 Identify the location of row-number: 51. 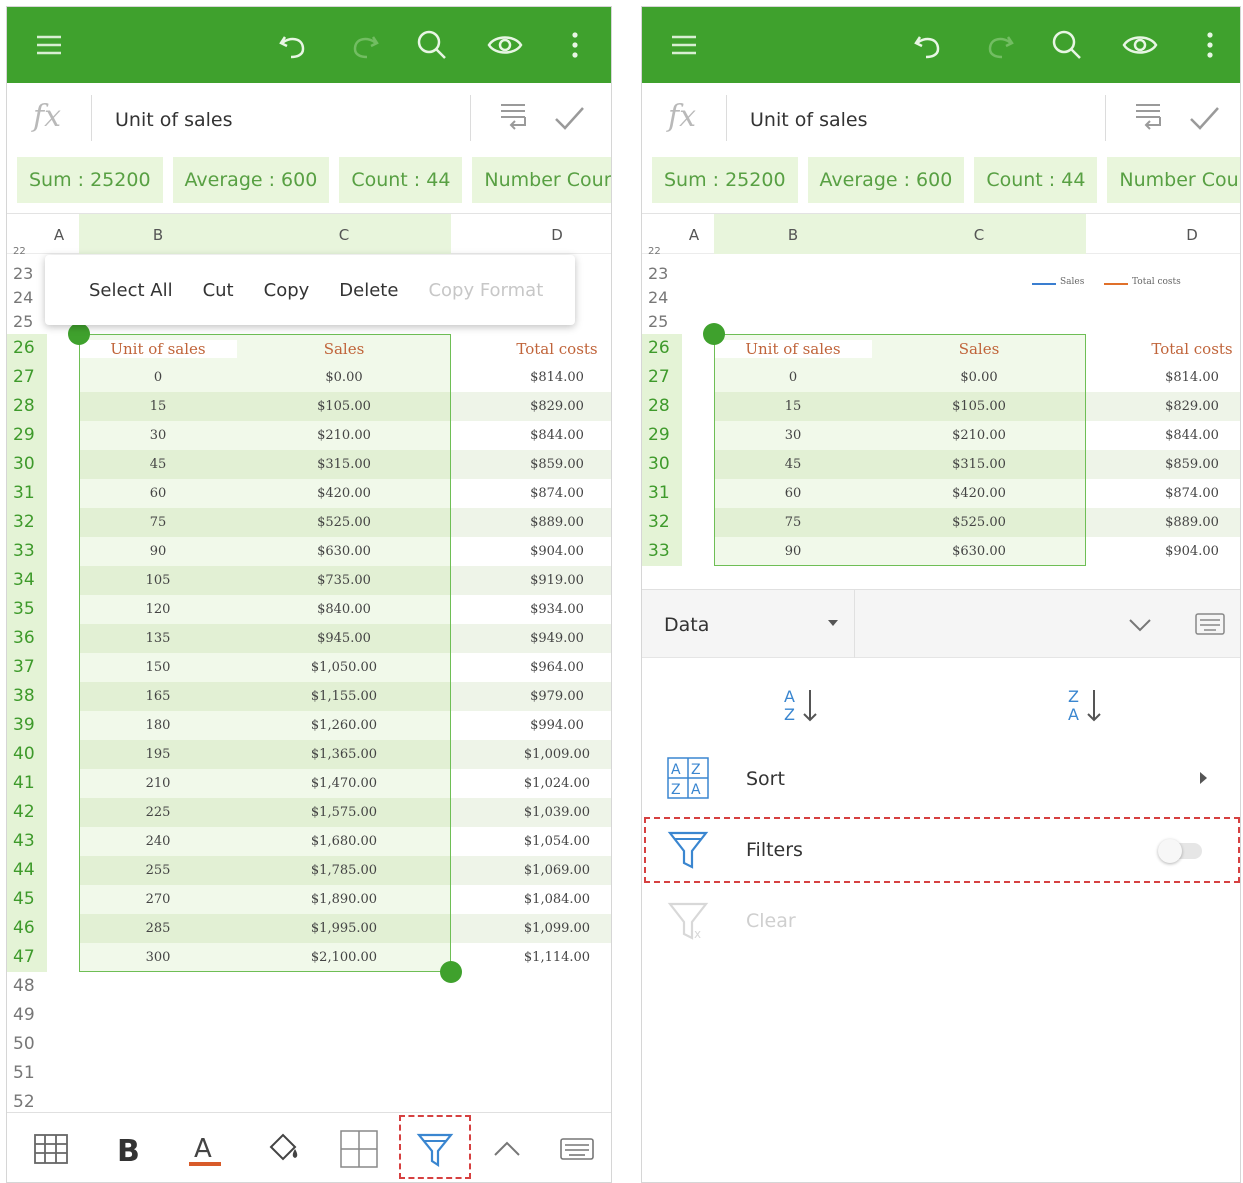
(27, 1073).